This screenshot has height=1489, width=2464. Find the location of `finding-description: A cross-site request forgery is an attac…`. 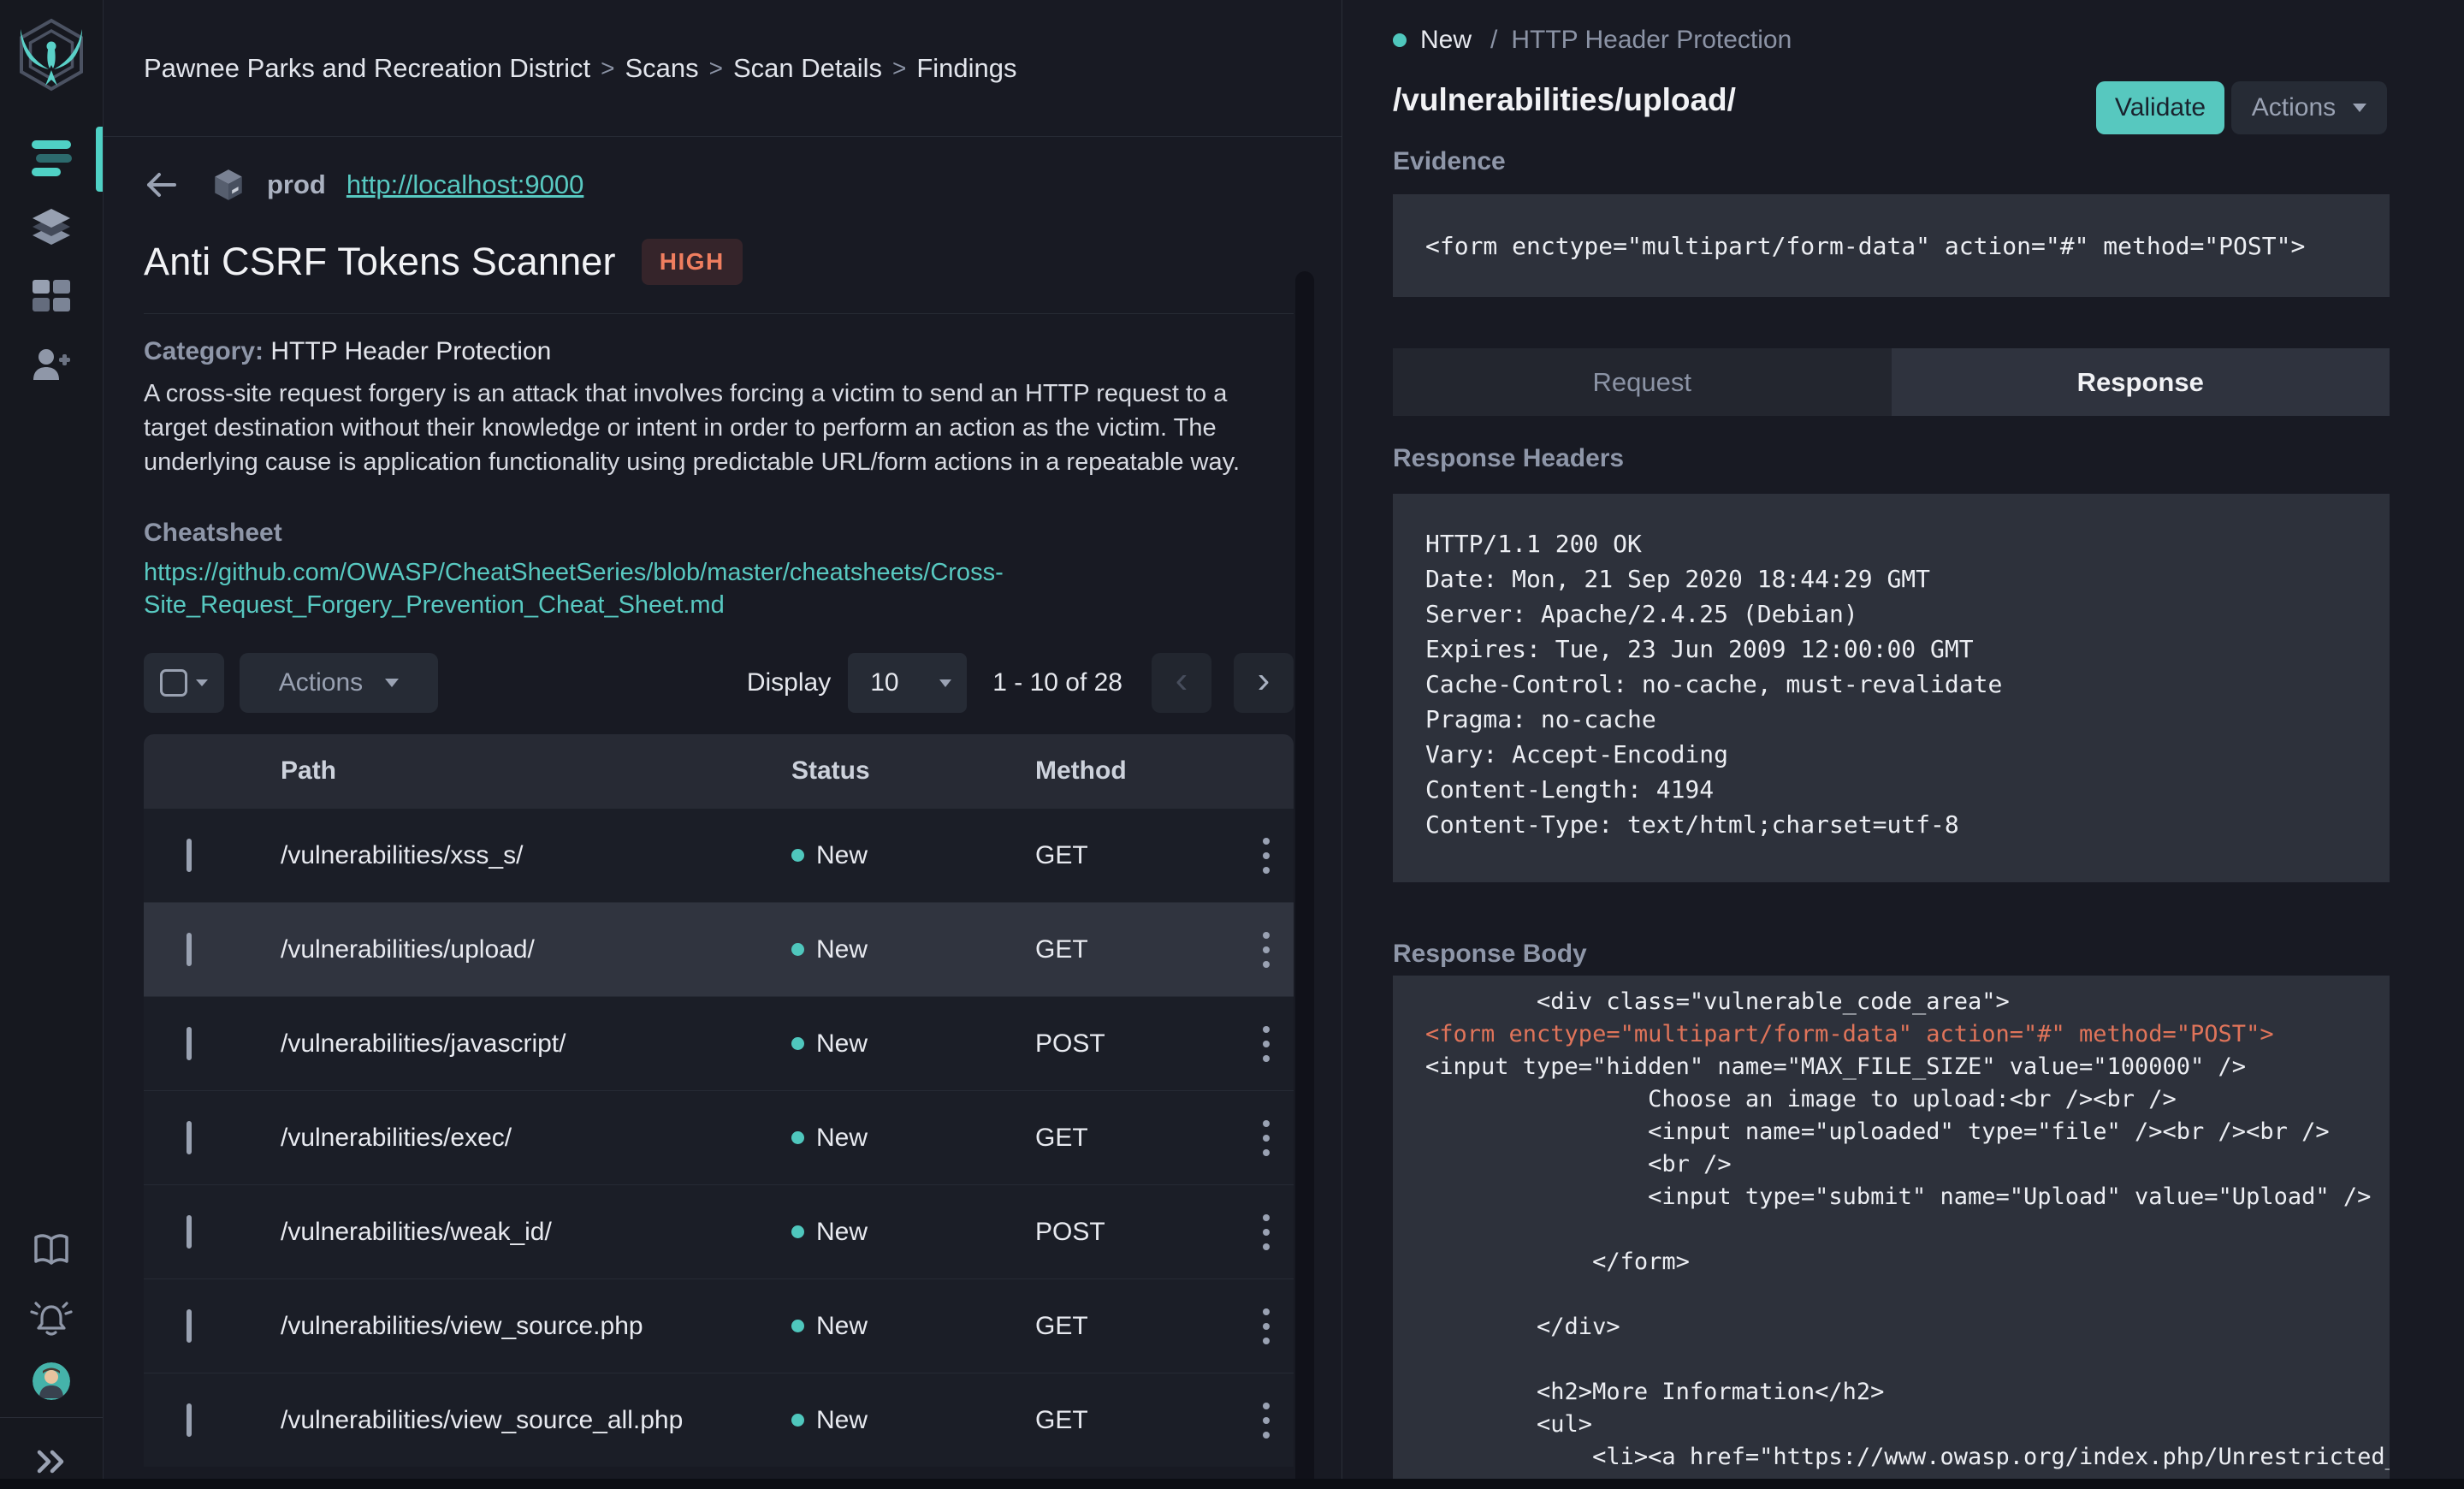

finding-description: A cross-site request forgery is an attac… is located at coordinates (692, 428).